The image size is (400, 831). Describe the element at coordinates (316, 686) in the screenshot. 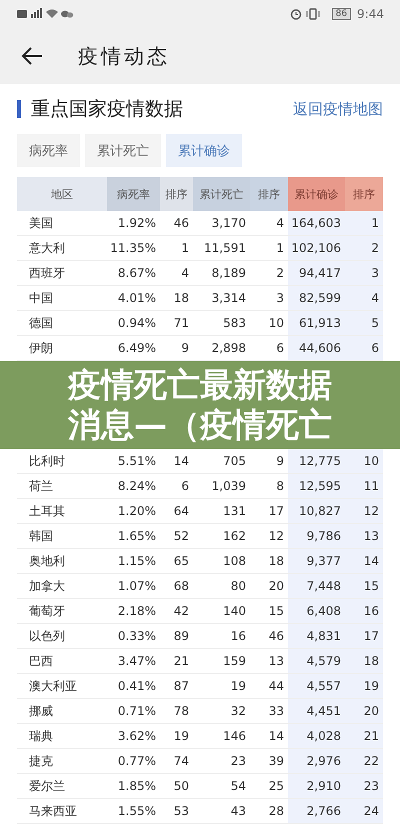

I see `table-cell: 4,557` at that location.